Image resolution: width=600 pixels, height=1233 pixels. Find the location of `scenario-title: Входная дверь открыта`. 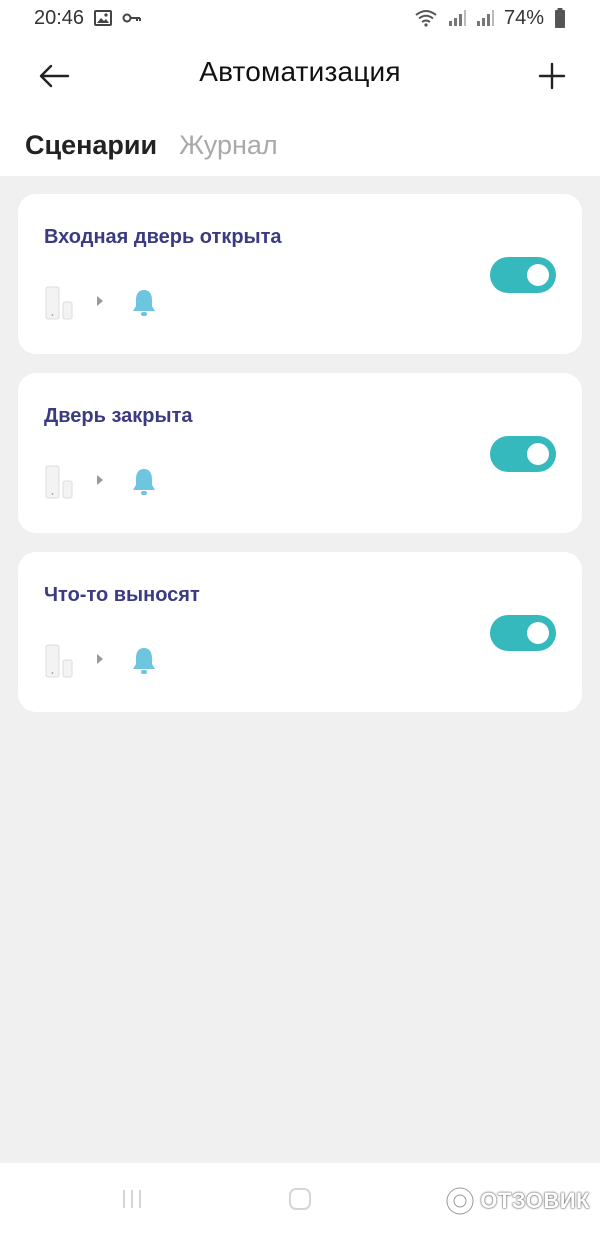

scenario-title: Входная дверь открыта is located at coordinates (163, 237).